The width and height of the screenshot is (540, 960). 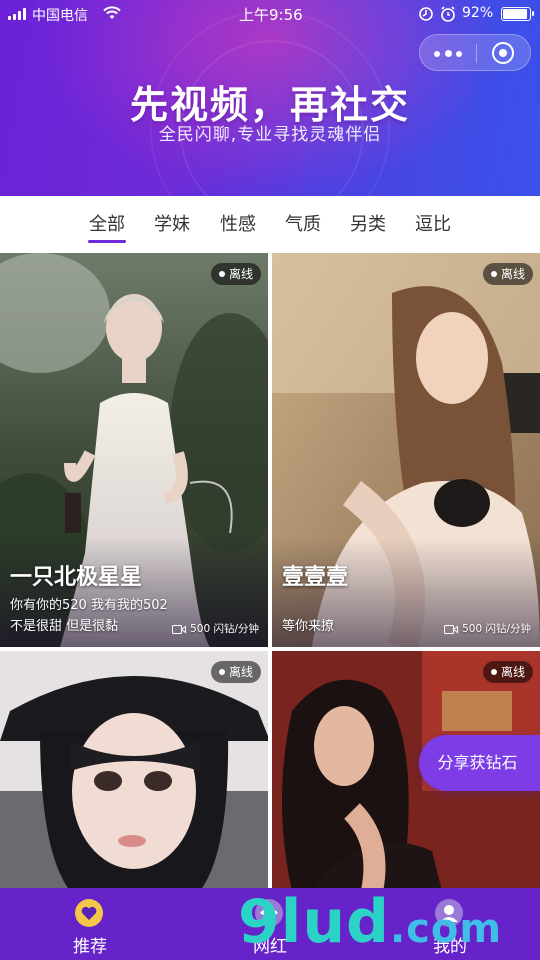 I want to click on banner-subhead: 全民闪聊,专业寻找灵魂伴侣, so click(x=270, y=135).